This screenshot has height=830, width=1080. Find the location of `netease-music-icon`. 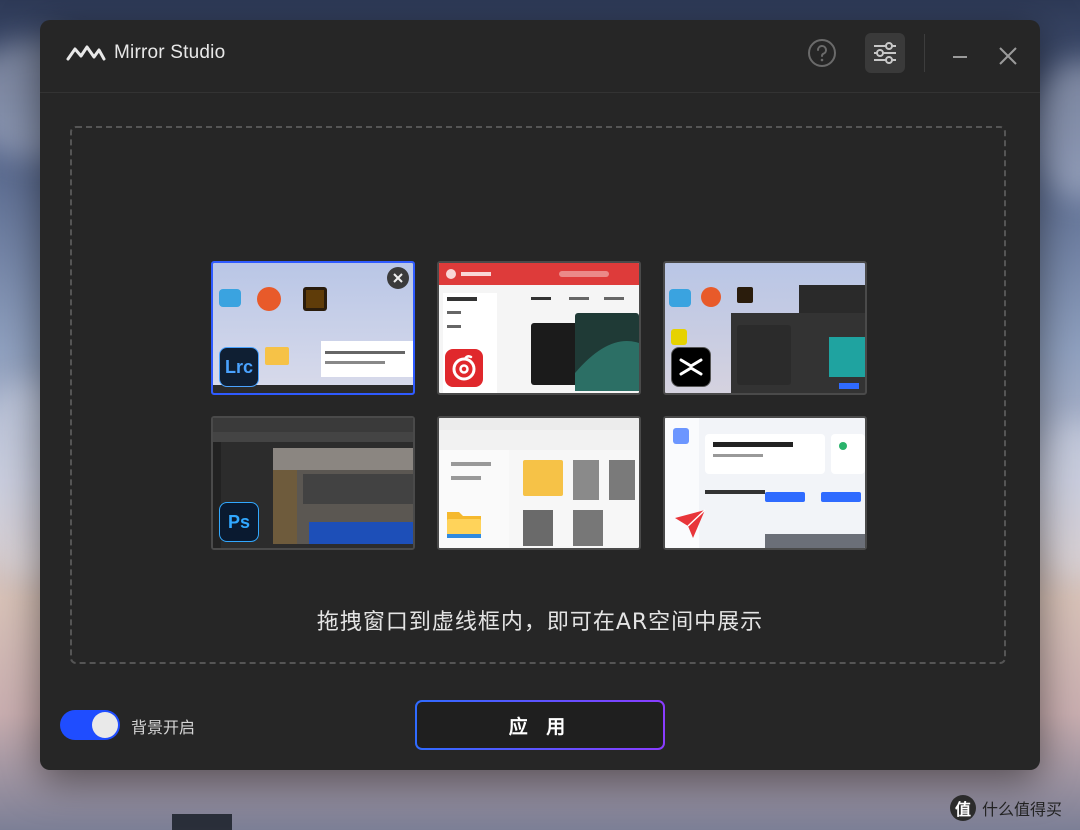

netease-music-icon is located at coordinates (464, 368).